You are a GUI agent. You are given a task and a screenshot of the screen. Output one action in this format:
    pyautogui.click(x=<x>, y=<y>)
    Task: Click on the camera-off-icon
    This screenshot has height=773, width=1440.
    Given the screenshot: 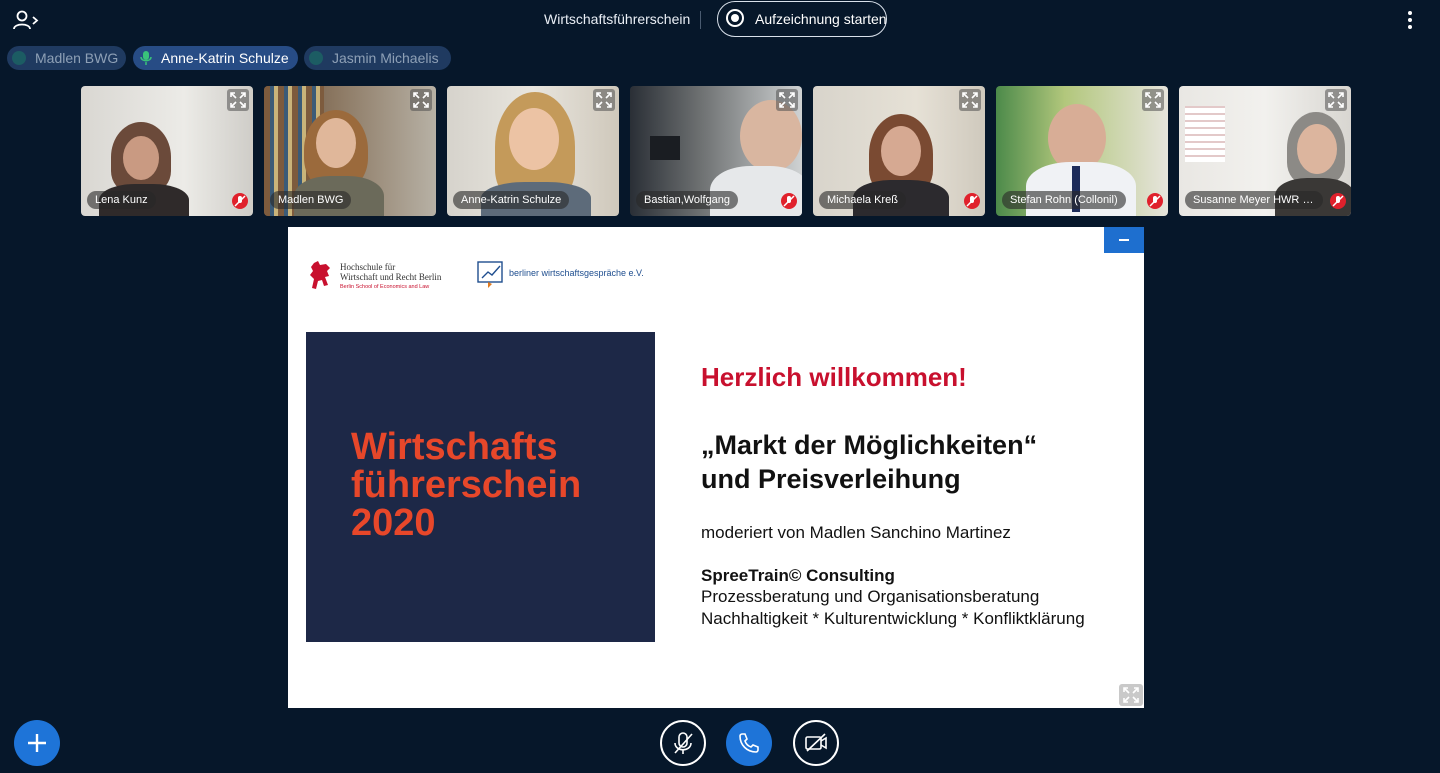 What is the action you would take?
    pyautogui.click(x=816, y=742)
    